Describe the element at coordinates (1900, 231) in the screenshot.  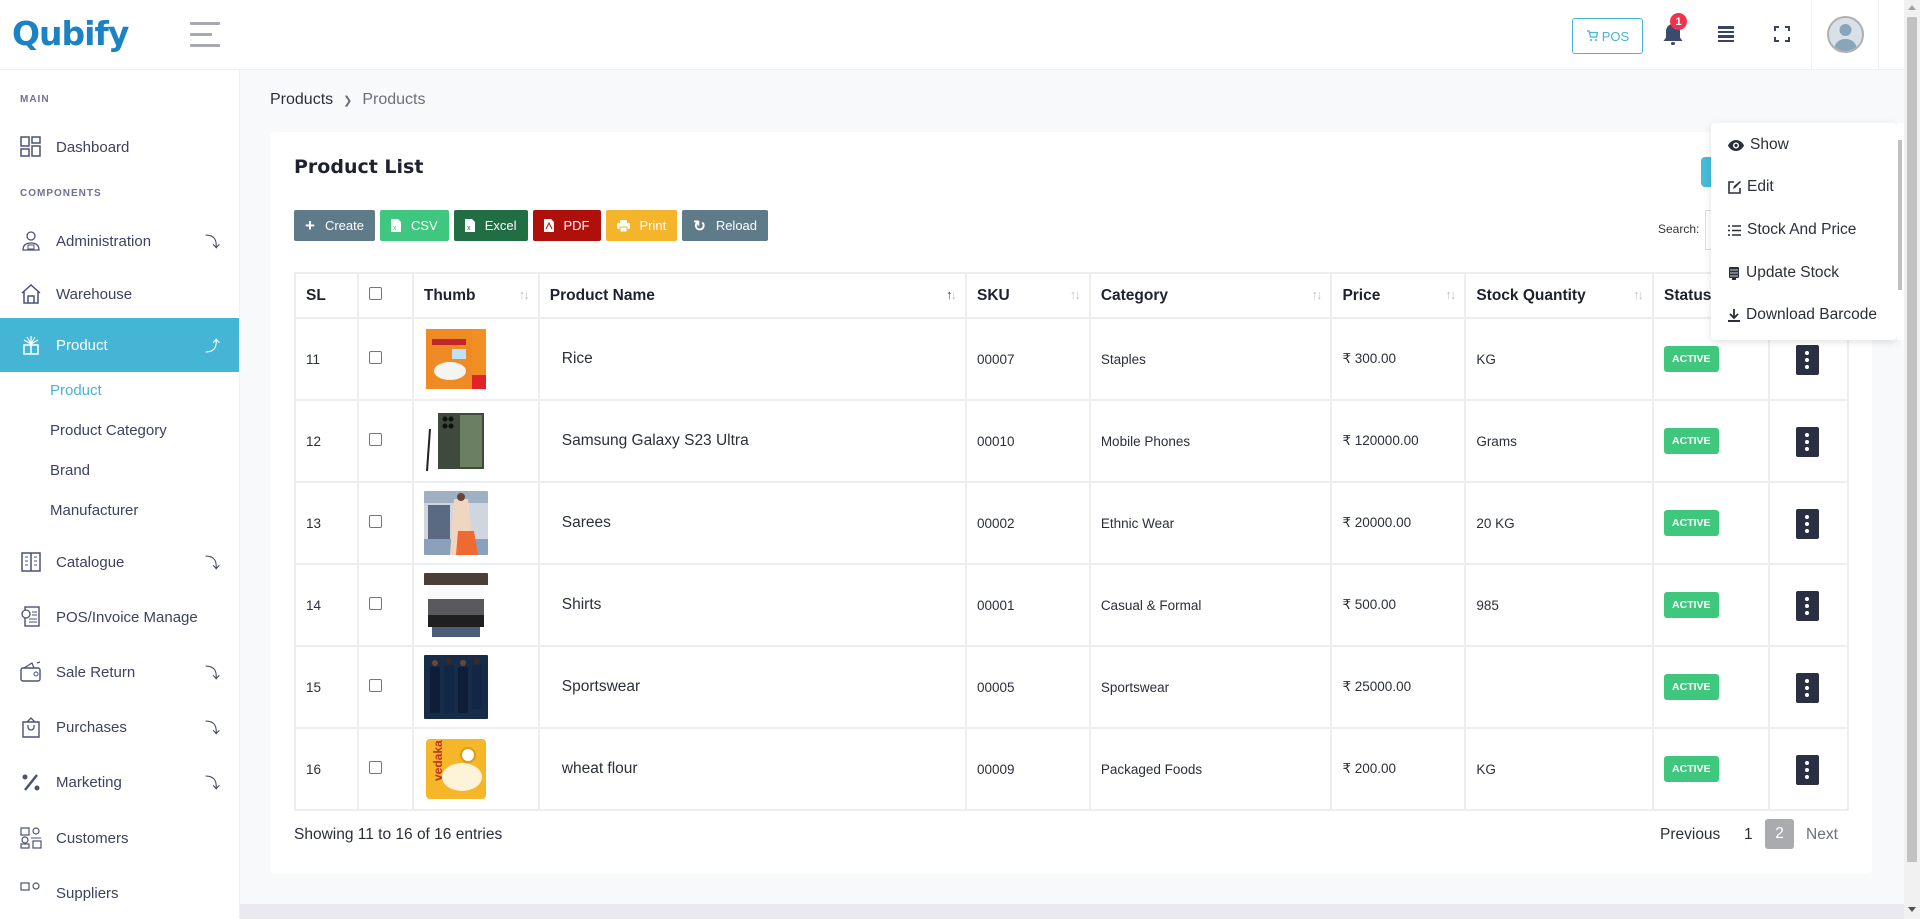
I see `dropdown-scrollbar` at that location.